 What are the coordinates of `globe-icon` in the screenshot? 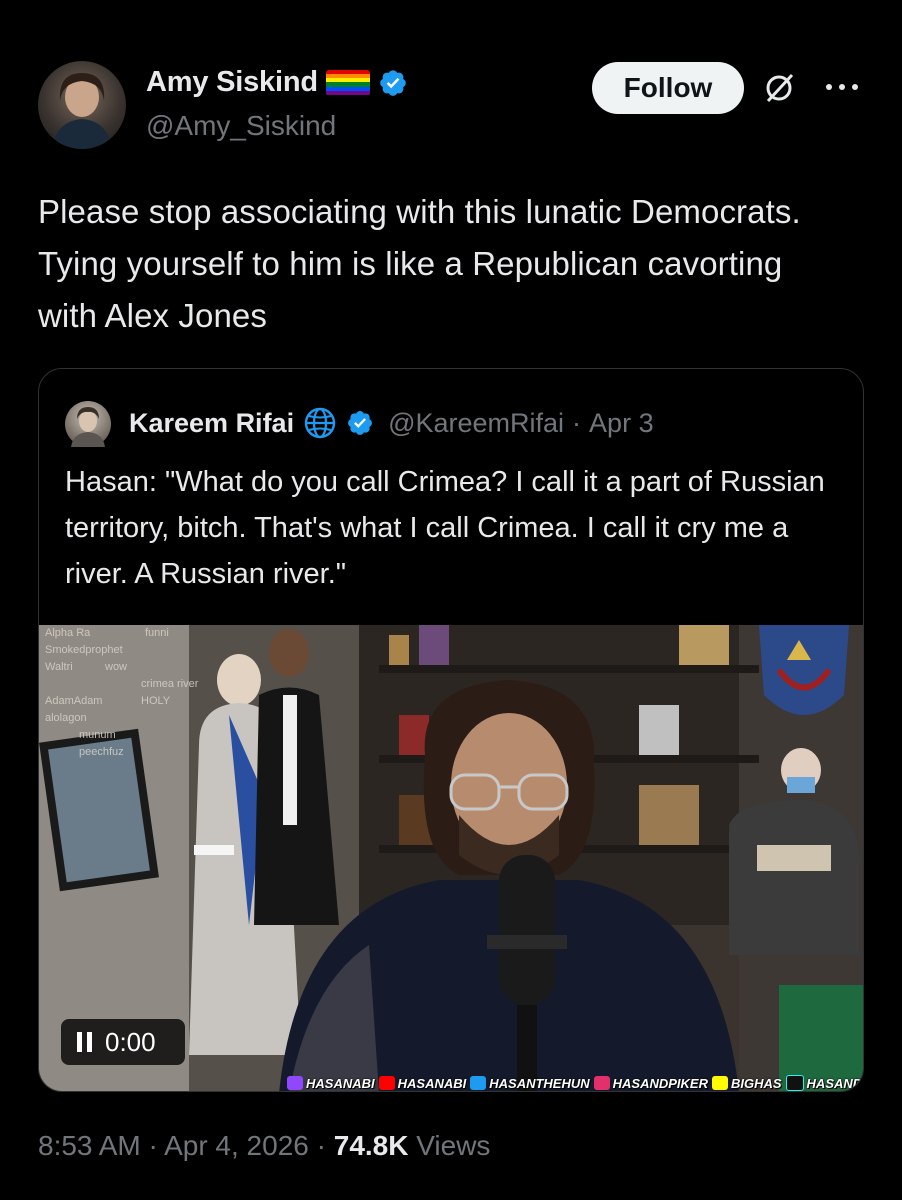 It's located at (320, 423).